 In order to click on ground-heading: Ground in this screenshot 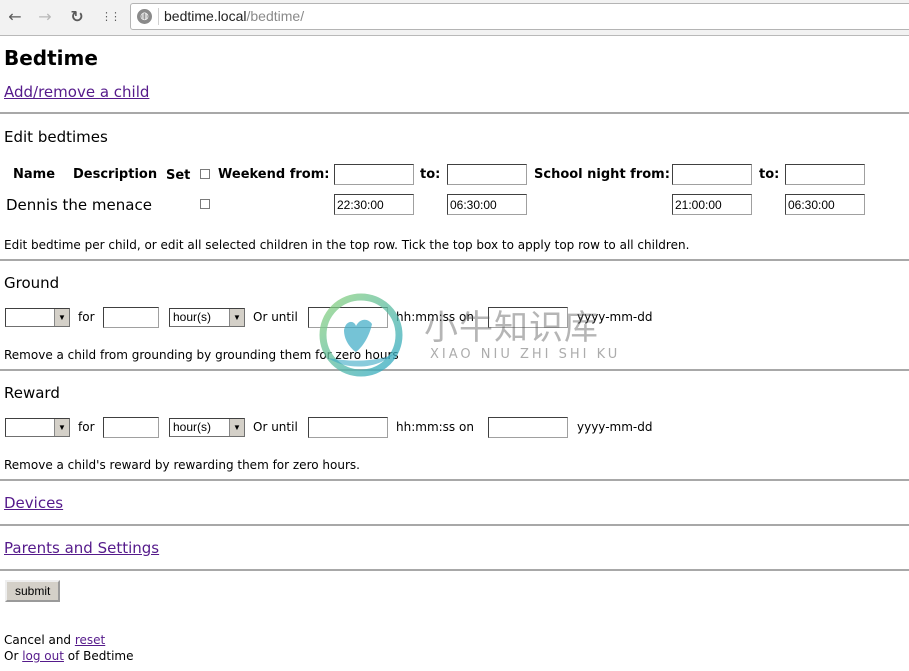, I will do `click(32, 283)`.